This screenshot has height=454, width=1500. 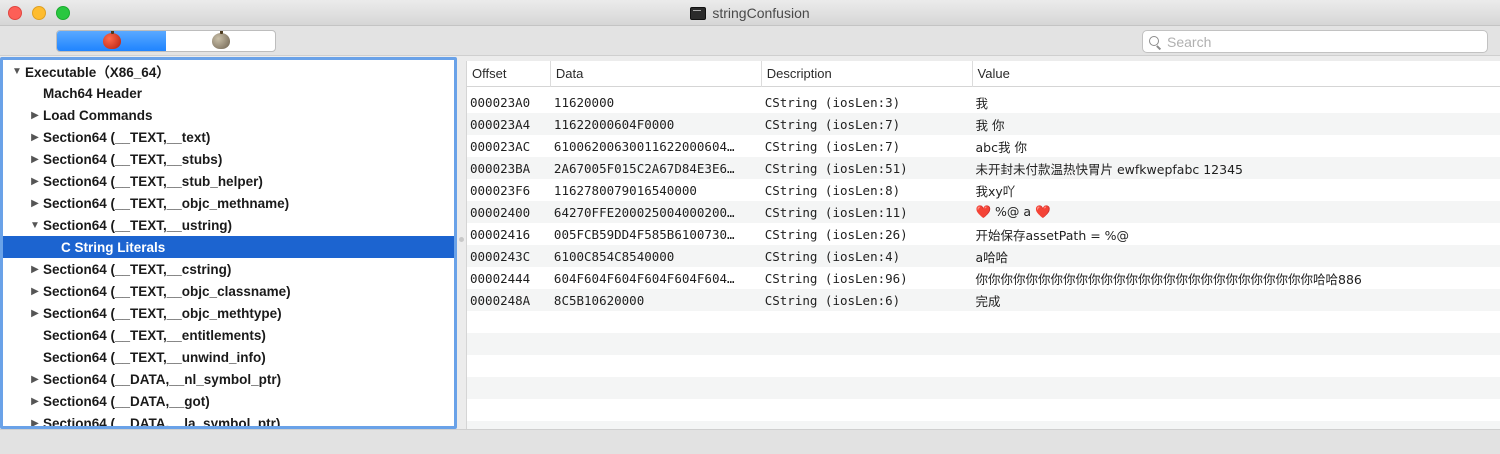 I want to click on column-header: Value, so click(x=1236, y=74).